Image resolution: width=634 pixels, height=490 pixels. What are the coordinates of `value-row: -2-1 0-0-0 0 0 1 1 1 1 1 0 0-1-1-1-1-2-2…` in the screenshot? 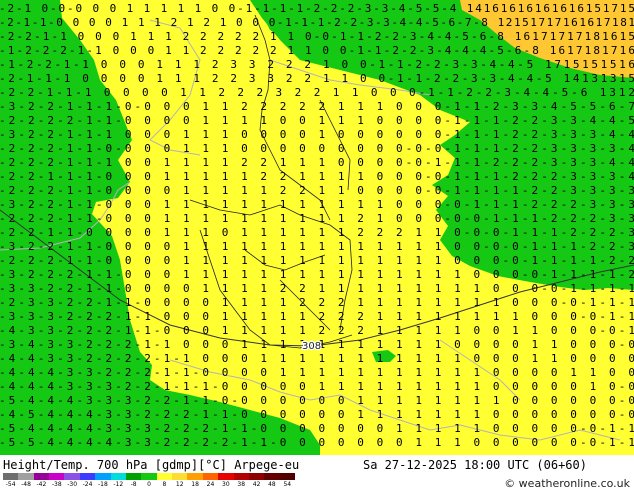 It's located at (317, 8).